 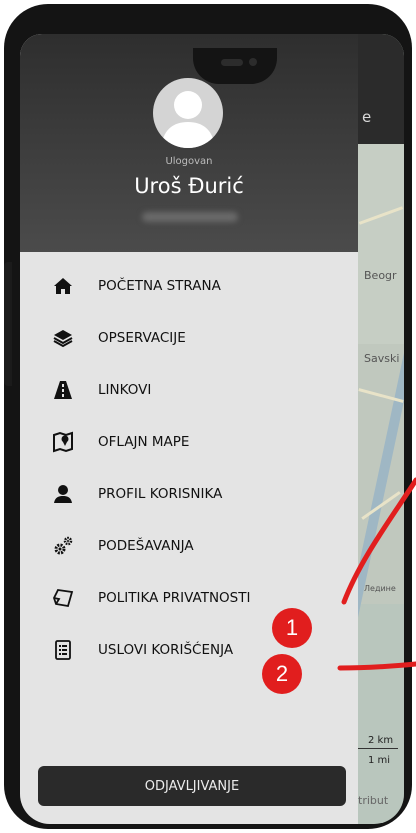 I want to click on scale-km: 2 km, so click(x=381, y=740).